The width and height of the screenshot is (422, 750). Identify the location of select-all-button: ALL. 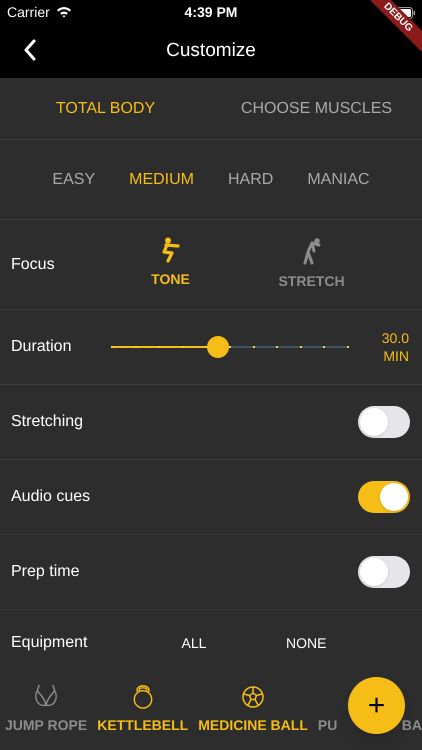
(194, 643).